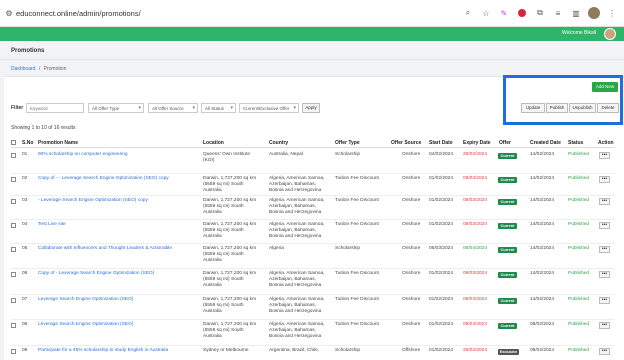 This screenshot has width=624, height=360. What do you see at coordinates (486, 13) in the screenshot?
I see `star-icon: ☆` at bounding box center [486, 13].